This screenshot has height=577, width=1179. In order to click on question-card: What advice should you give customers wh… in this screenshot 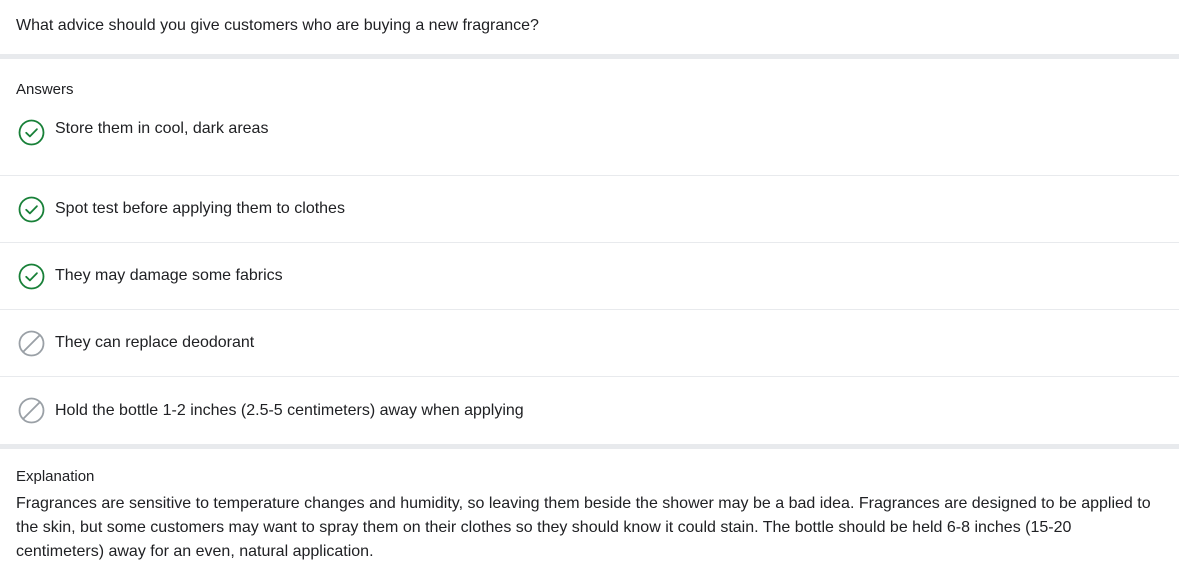, I will do `click(589, 27)`.